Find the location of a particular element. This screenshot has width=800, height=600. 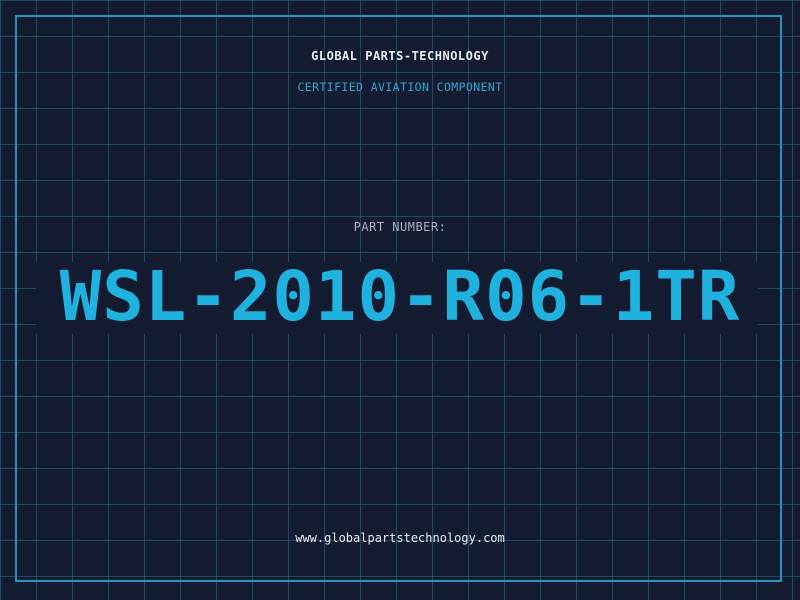

company-name: GLOBAL PARTS-TECHNOLOGY is located at coordinates (400, 56).